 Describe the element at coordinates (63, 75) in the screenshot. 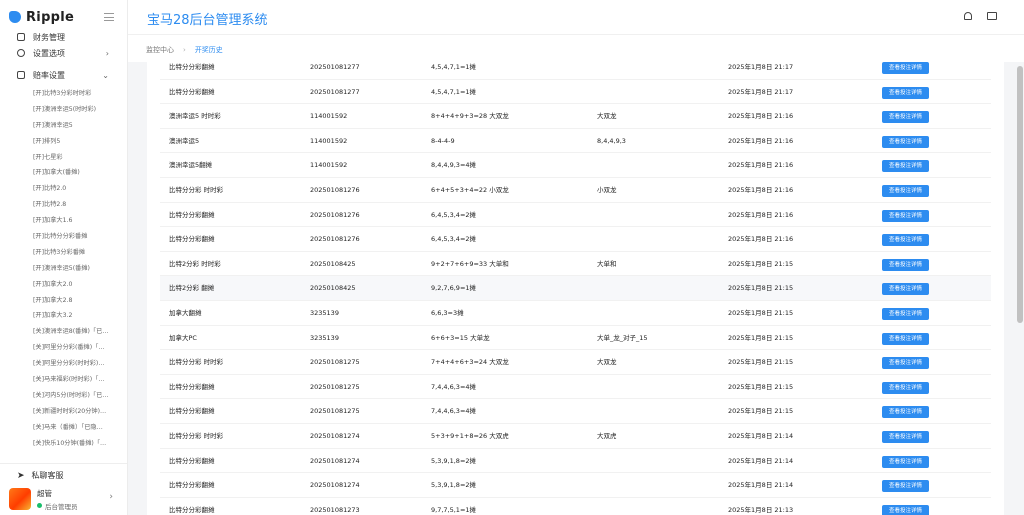

I see `sidebar-item-odds: 赔率设置 ⌄` at that location.